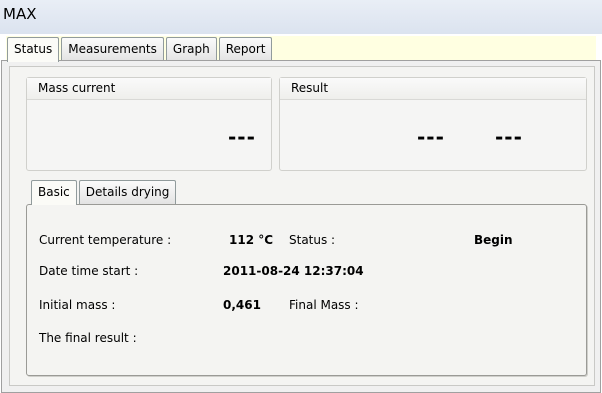 The image size is (602, 393). Describe the element at coordinates (54, 192) in the screenshot. I see `tab-basic: Basic` at that location.